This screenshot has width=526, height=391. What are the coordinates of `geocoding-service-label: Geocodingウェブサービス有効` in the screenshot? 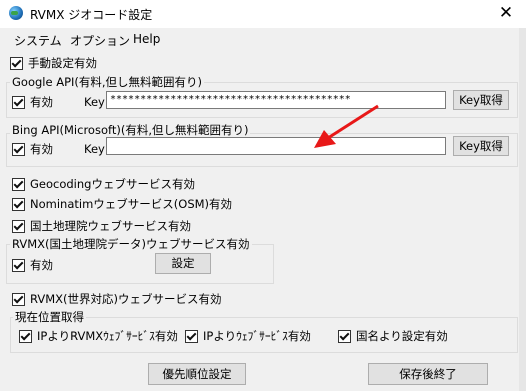 It's located at (112, 184).